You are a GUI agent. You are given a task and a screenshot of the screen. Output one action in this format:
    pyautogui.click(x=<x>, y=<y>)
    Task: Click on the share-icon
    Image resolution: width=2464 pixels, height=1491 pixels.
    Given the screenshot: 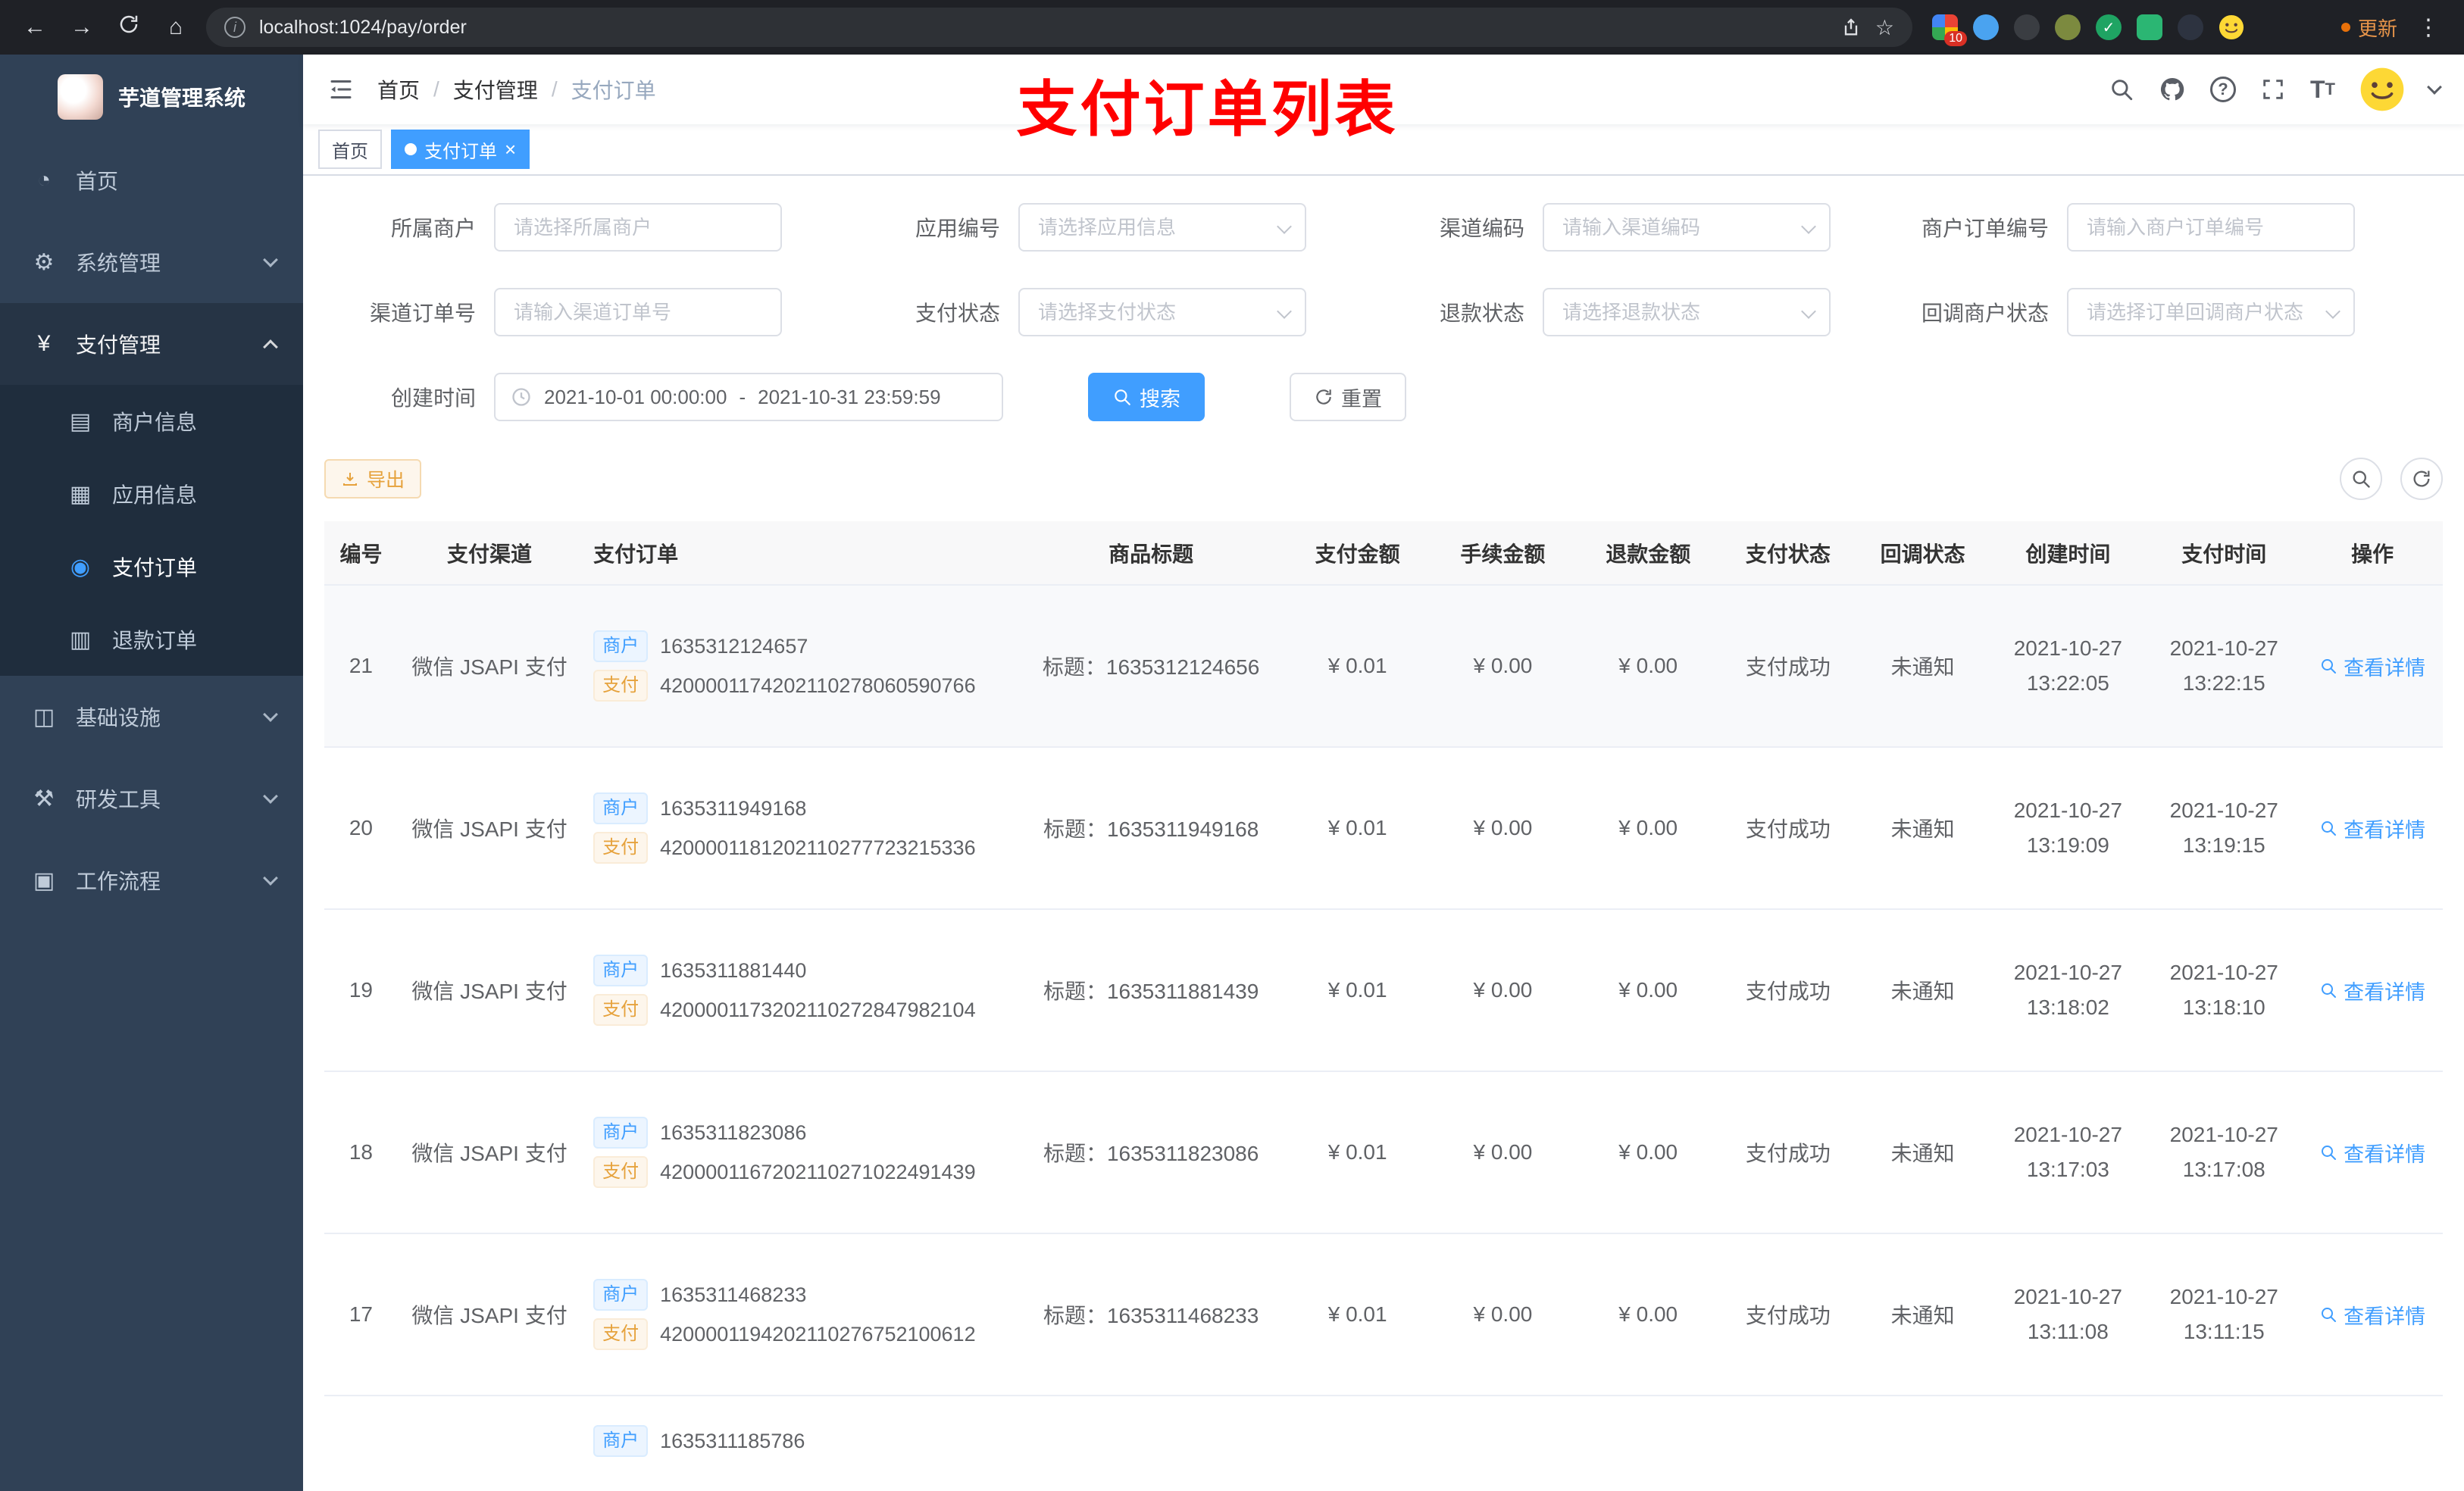 What is the action you would take?
    pyautogui.click(x=1851, y=27)
    